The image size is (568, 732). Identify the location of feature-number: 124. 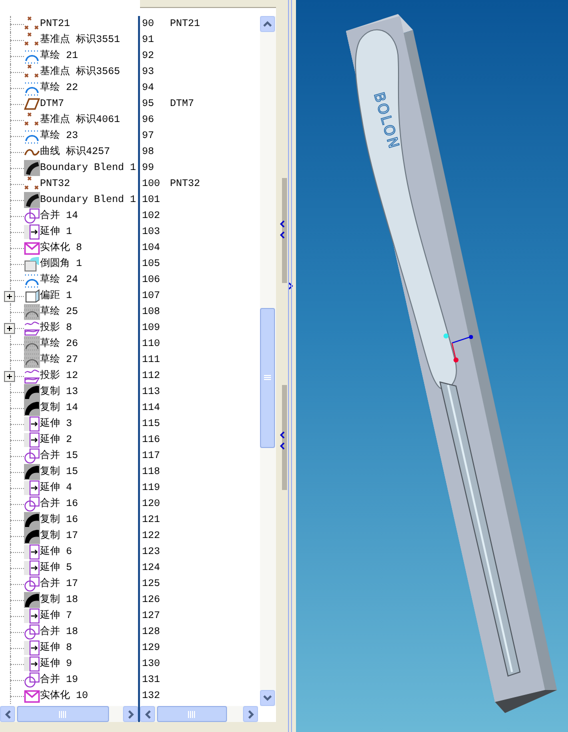
(151, 569).